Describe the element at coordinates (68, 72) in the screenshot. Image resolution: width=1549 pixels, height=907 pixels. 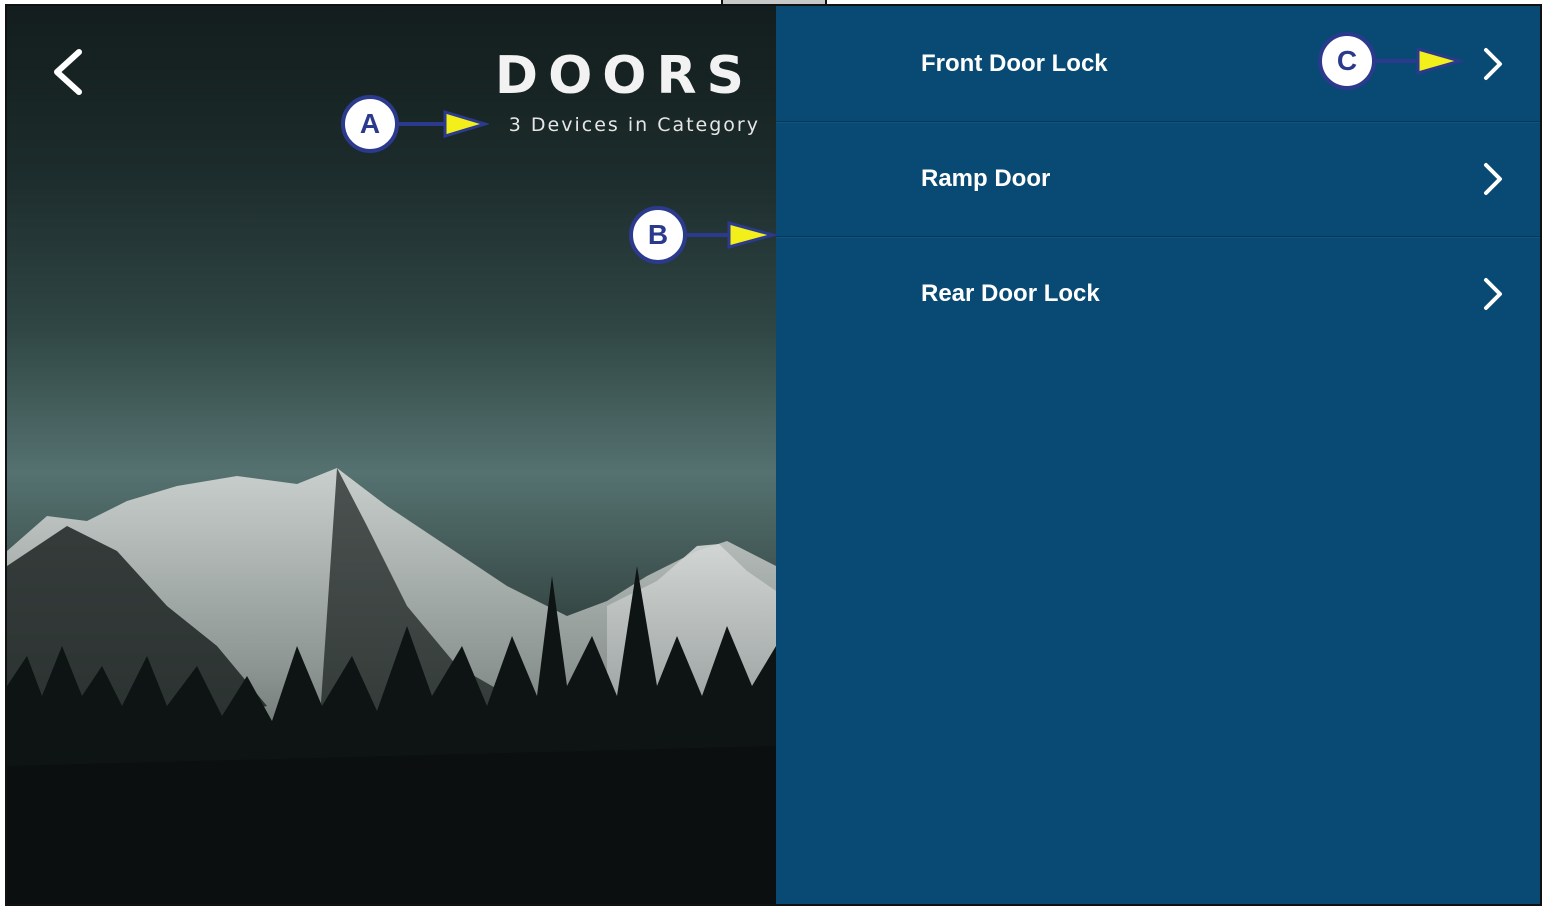
I see `chevron-left-icon` at that location.